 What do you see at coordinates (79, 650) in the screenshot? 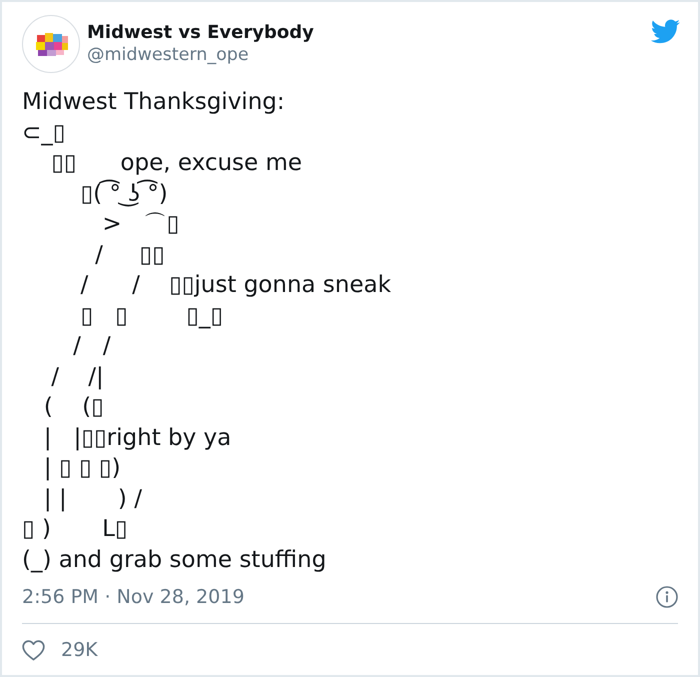
I see `like-count: 29K` at bounding box center [79, 650].